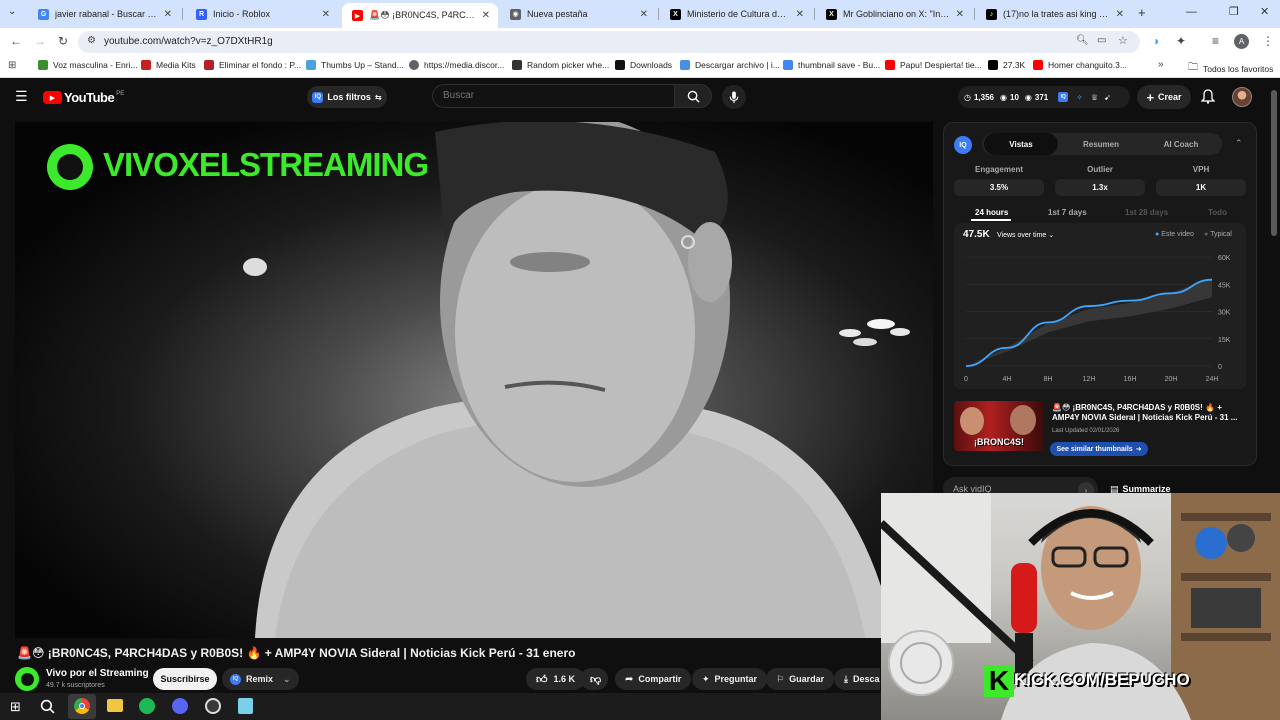  I want to click on tab-title: Ministerio de Cultura del Perú on X, so click(738, 14).